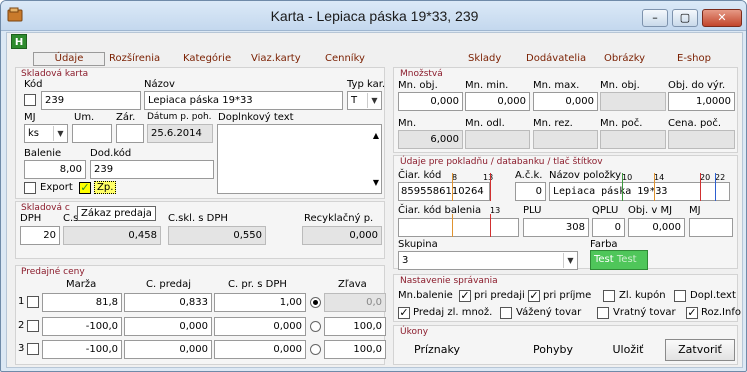  What do you see at coordinates (82, 302) in the screenshot?
I see `marza-input-1: 81,8` at bounding box center [82, 302].